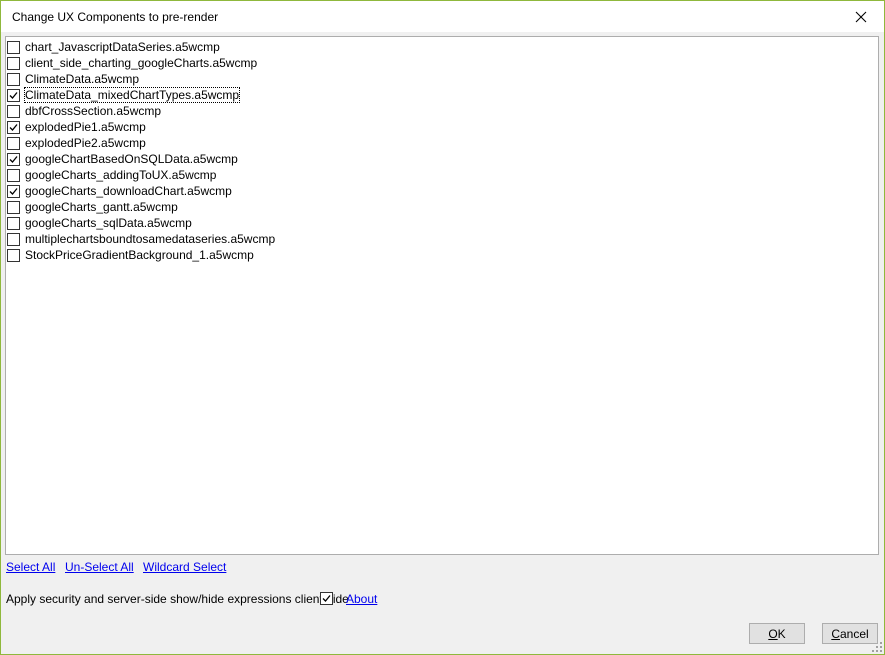  Describe the element at coordinates (115, 17) in the screenshot. I see `window-title: Change UX Components to pre-render` at that location.